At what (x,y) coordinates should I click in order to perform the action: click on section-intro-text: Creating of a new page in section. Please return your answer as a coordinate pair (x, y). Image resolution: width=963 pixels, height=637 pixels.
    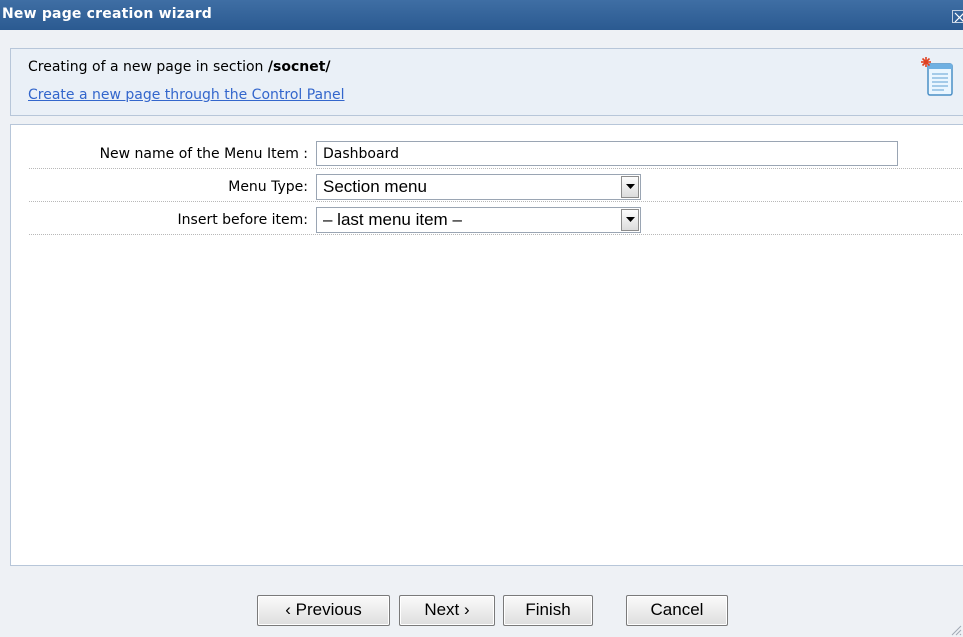
    Looking at the image, I should click on (148, 67).